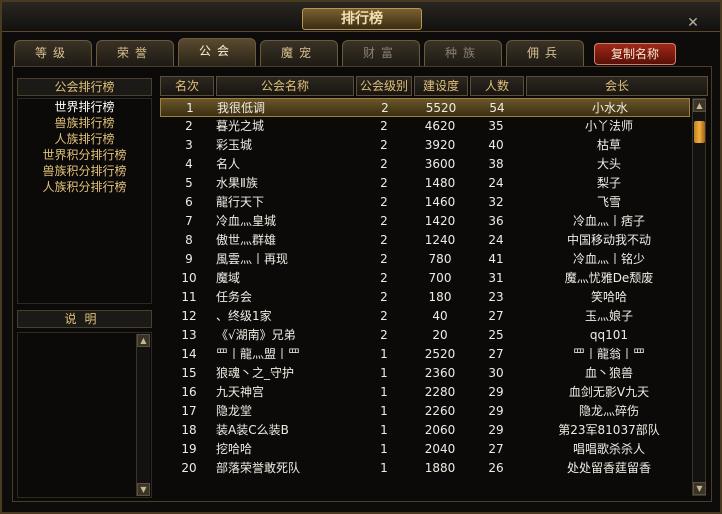 Image resolution: width=722 pixels, height=514 pixels. I want to click on tab-race: 种族, so click(463, 53).